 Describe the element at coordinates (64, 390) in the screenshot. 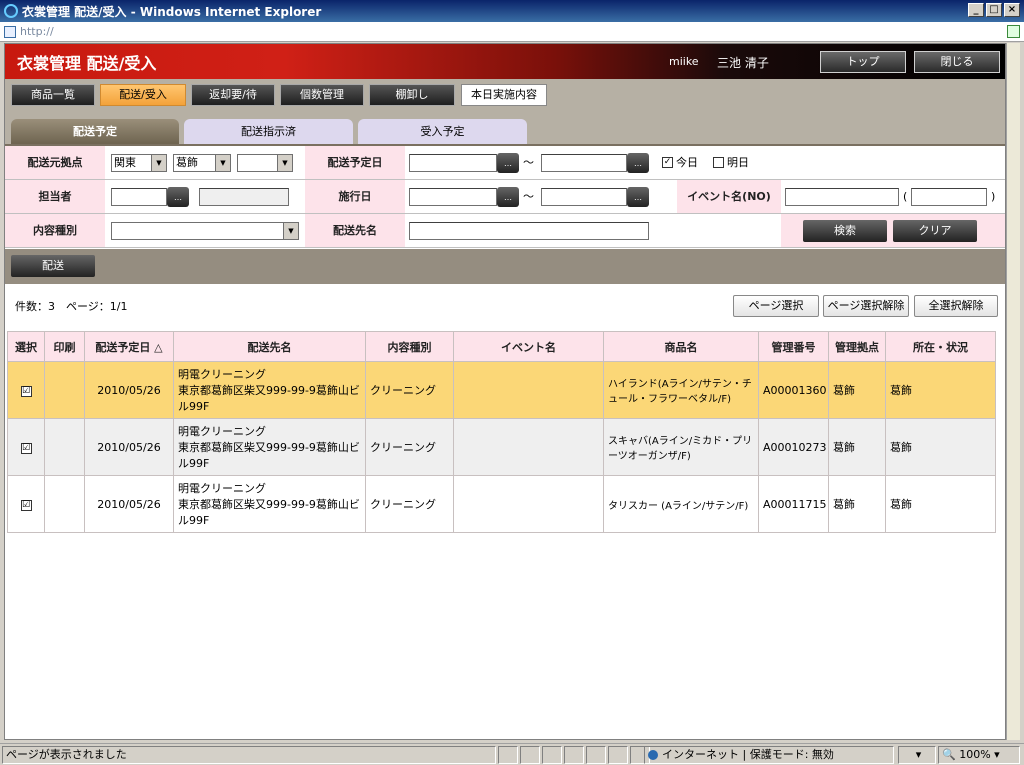

I see `print-cell` at that location.